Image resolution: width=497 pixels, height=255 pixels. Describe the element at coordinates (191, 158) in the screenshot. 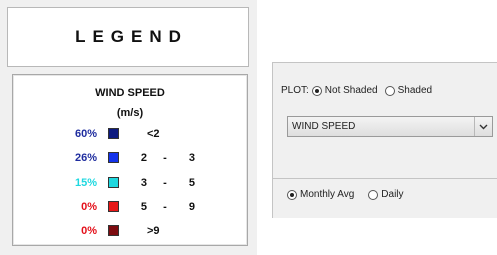

I see `legend-range-high: 3` at that location.